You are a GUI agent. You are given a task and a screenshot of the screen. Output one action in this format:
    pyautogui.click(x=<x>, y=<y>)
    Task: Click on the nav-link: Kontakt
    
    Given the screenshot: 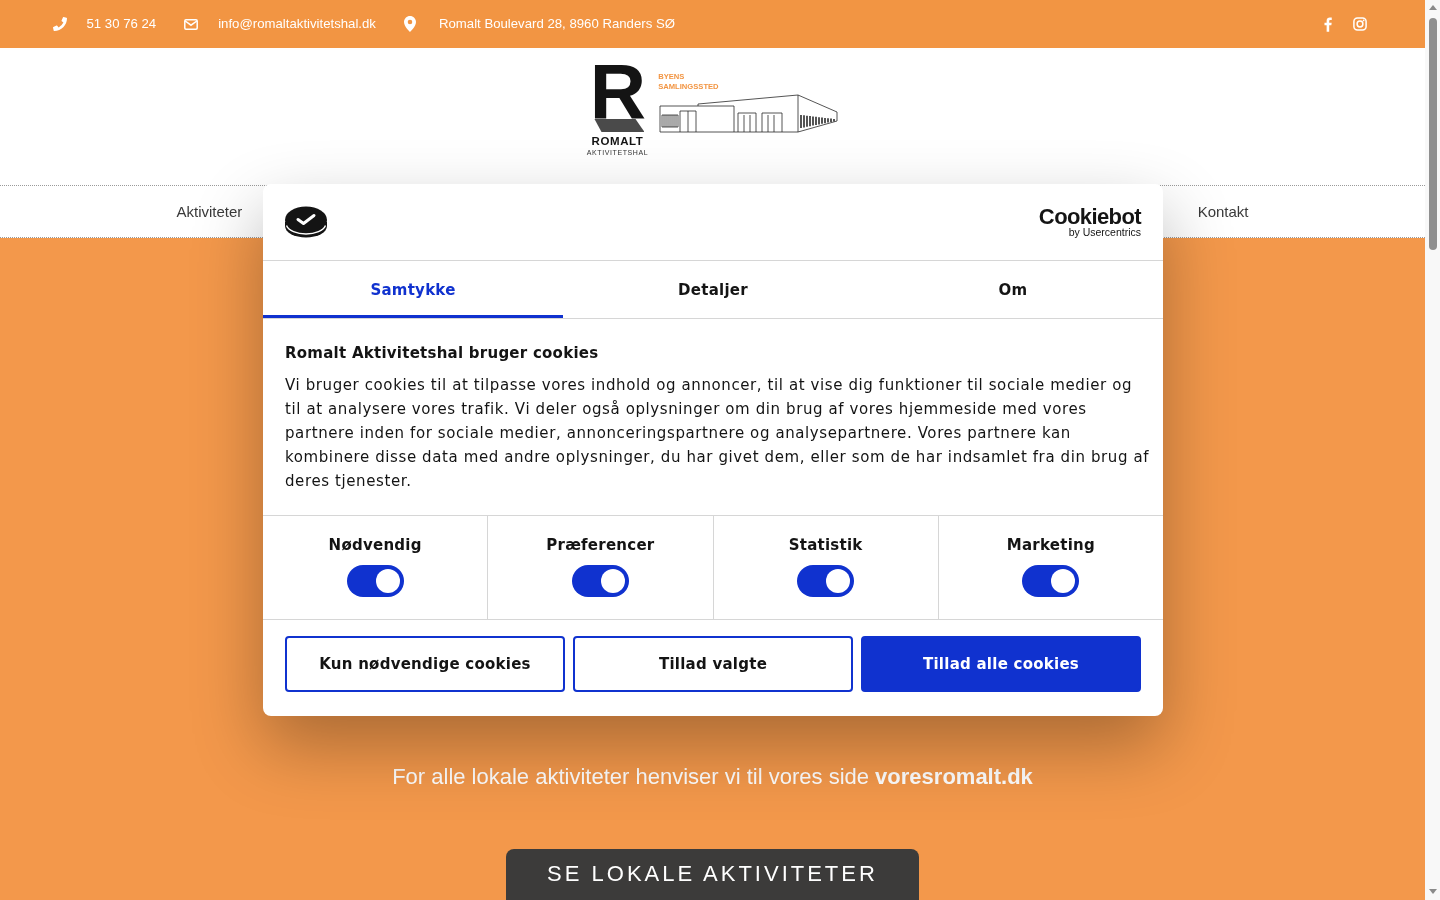 What is the action you would take?
    pyautogui.click(x=1223, y=211)
    